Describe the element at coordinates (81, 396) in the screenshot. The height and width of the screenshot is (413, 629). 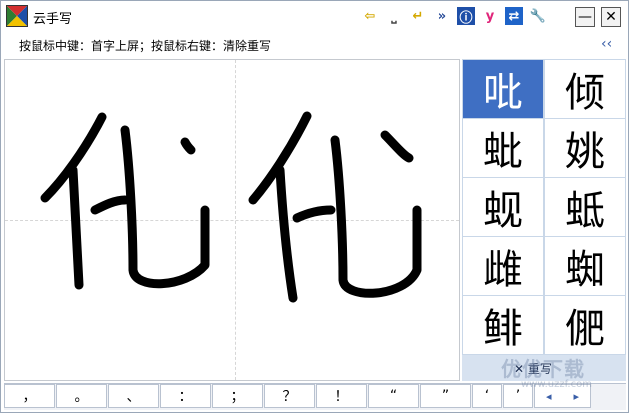
I see `punctuation-key: 。` at that location.